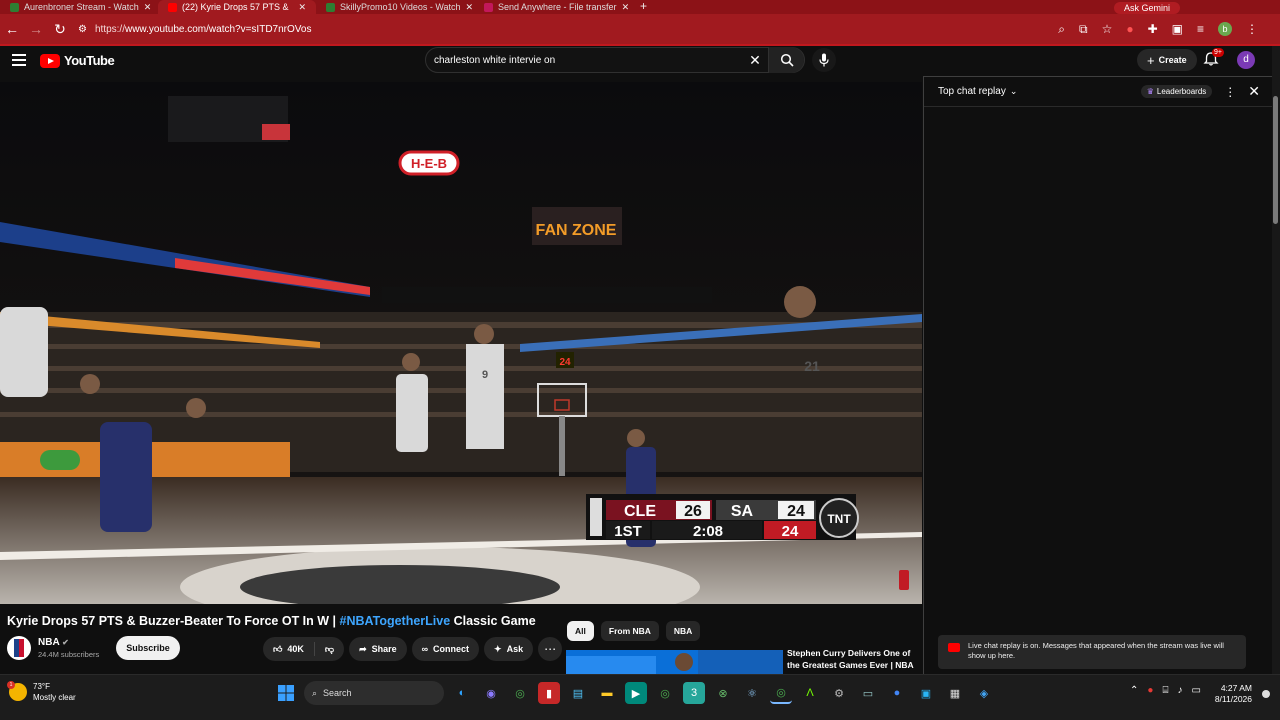 The image size is (1280, 720). What do you see at coordinates (60, 29) in the screenshot?
I see `reload-icon: ↻` at bounding box center [60, 29].